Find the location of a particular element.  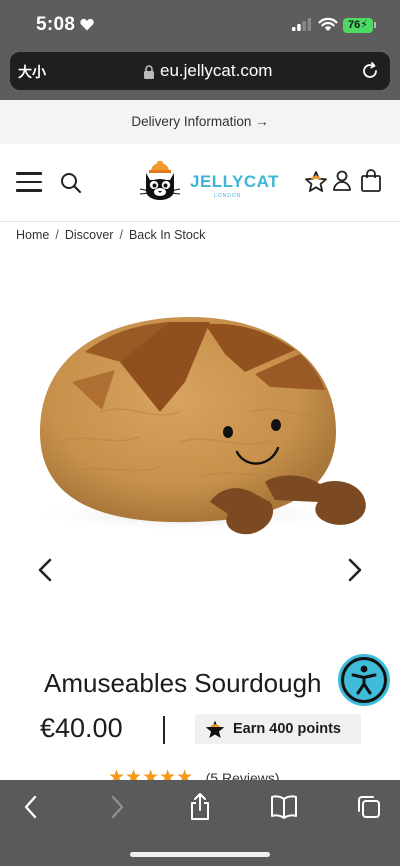

breadcrumb-discover: Discover is located at coordinates (89, 235).